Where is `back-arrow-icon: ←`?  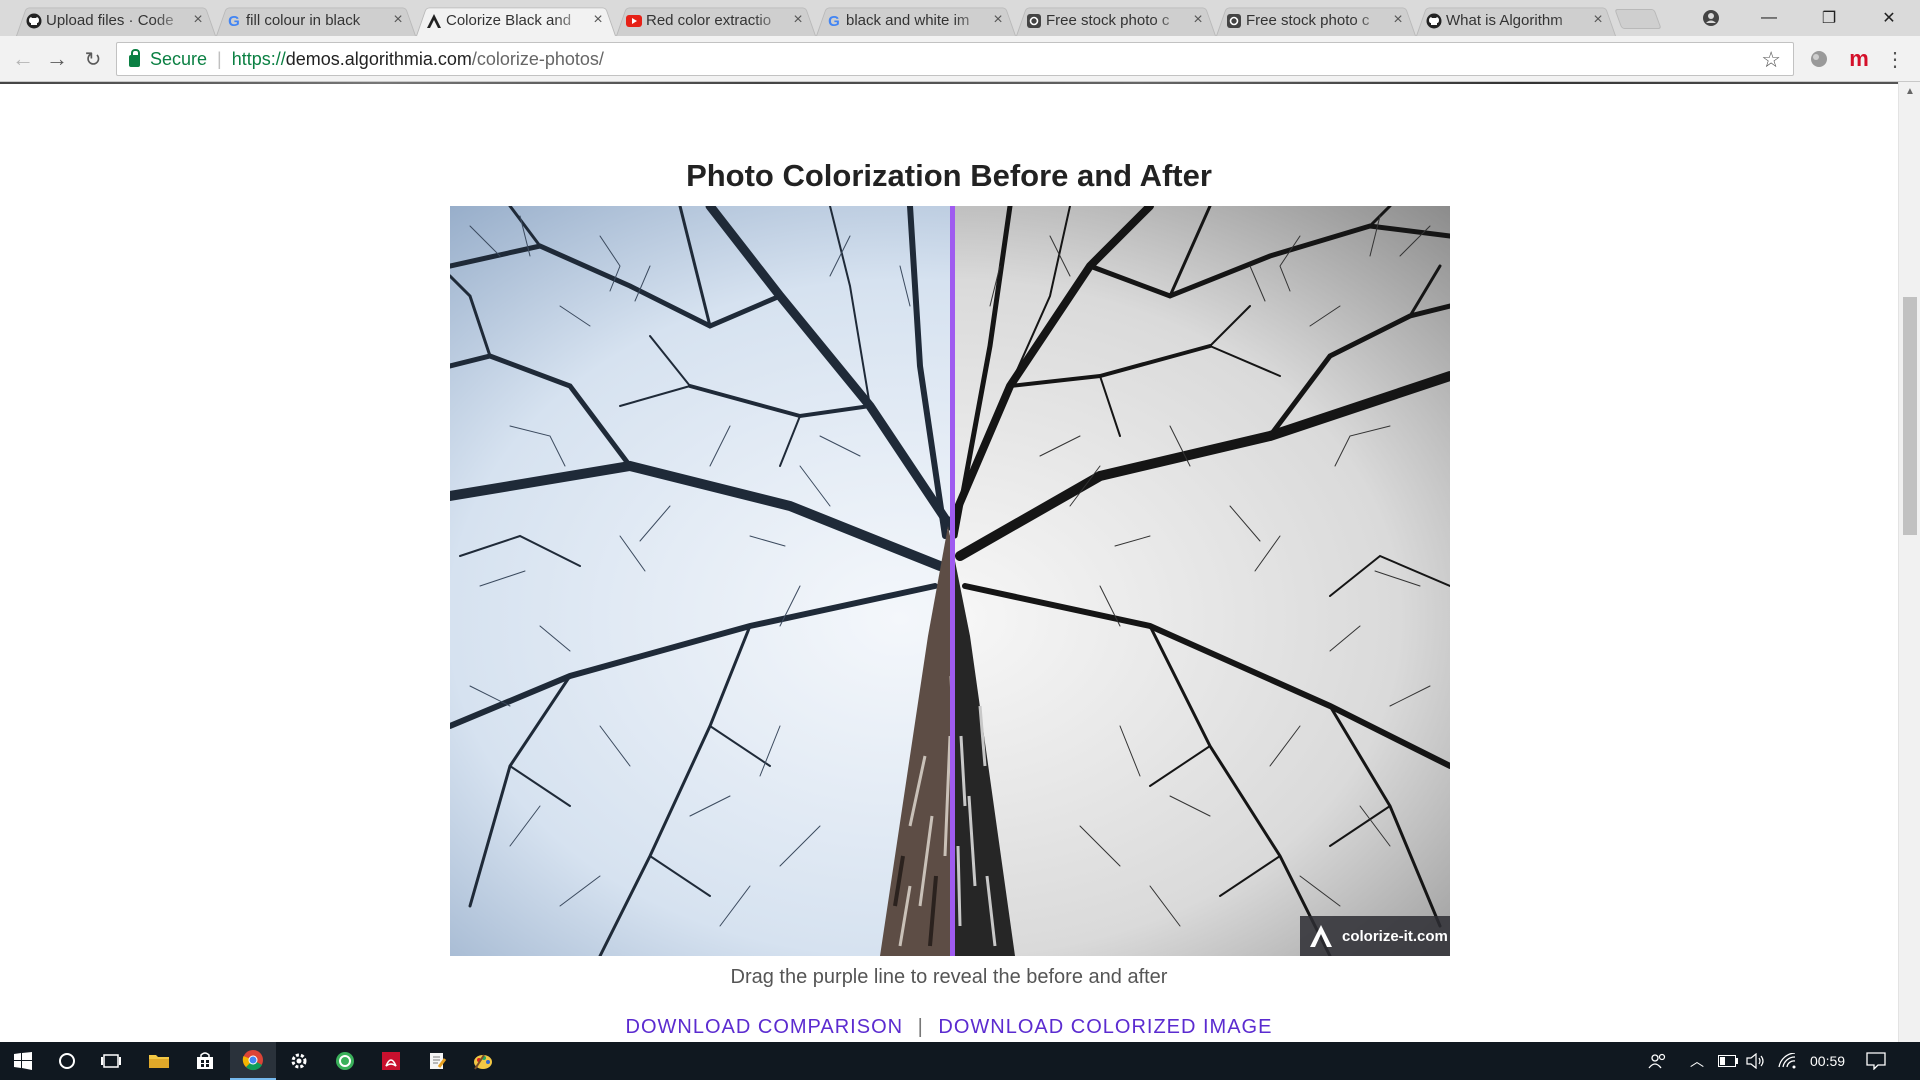 back-arrow-icon: ← is located at coordinates (23, 59).